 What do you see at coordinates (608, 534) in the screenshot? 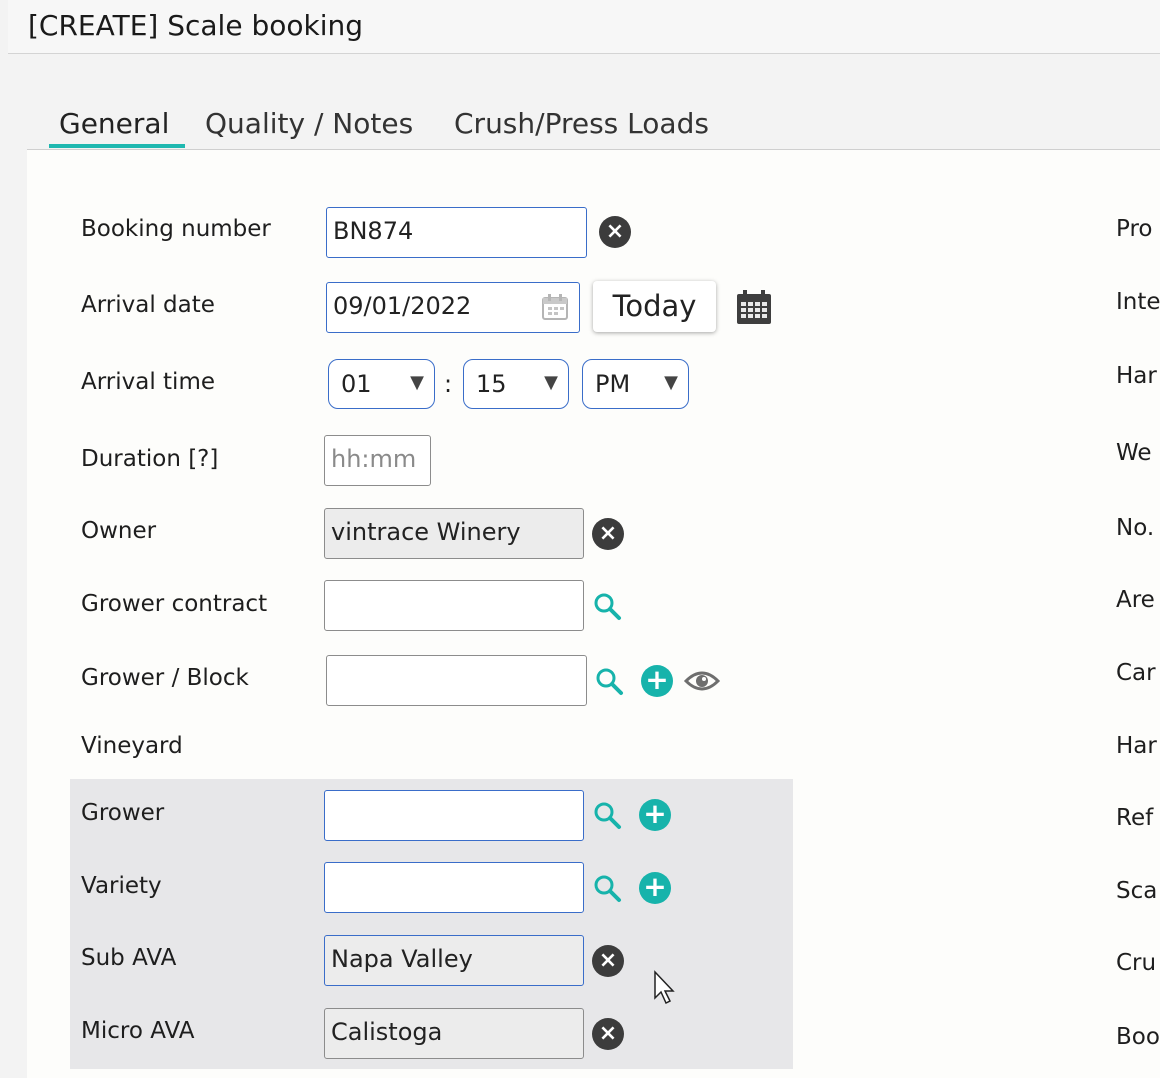
I see `clear-owner-icon: ×` at bounding box center [608, 534].